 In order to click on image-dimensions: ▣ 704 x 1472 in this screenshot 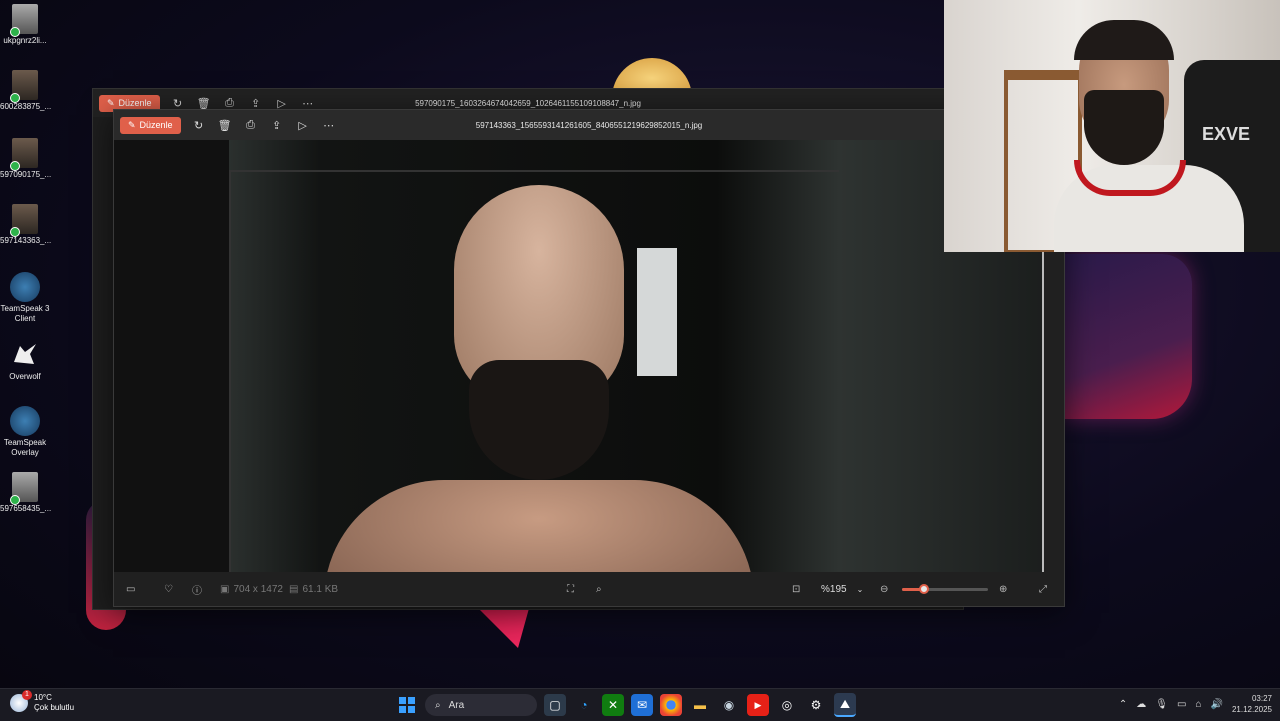, I will do `click(251, 589)`.